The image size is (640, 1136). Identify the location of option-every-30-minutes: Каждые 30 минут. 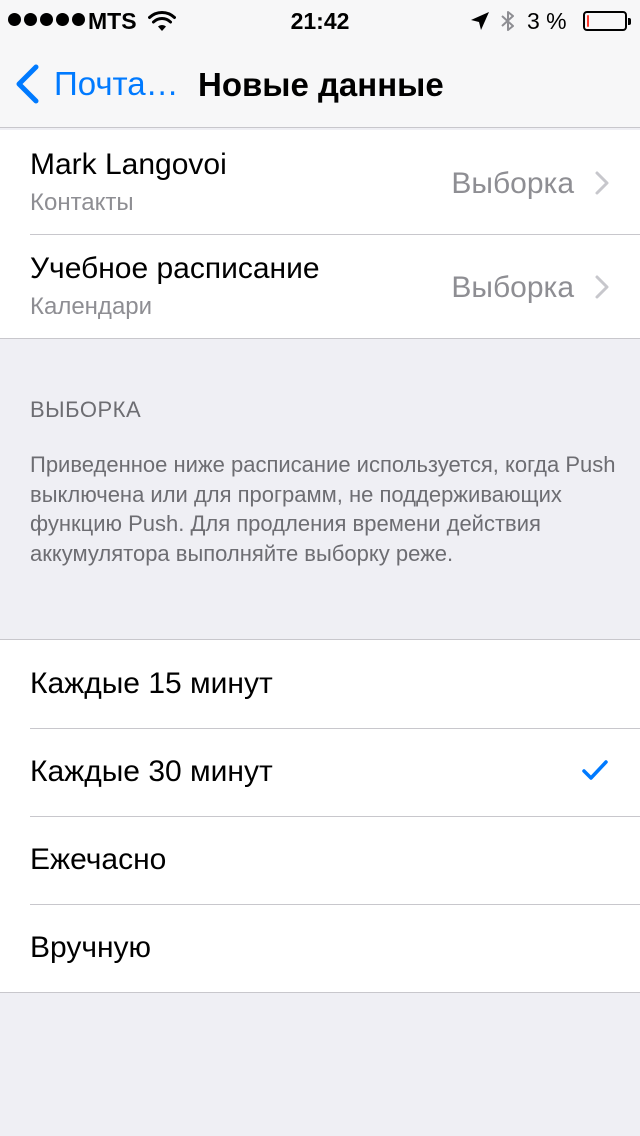
(320, 772).